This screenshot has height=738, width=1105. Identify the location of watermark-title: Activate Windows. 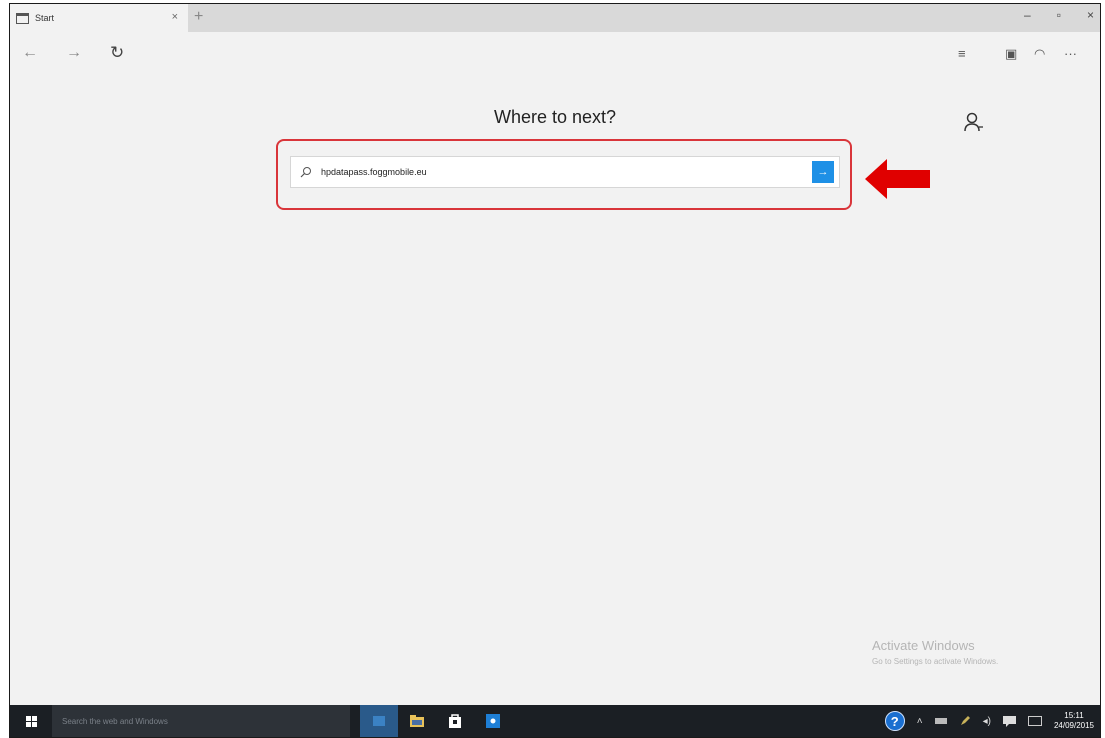
(923, 645).